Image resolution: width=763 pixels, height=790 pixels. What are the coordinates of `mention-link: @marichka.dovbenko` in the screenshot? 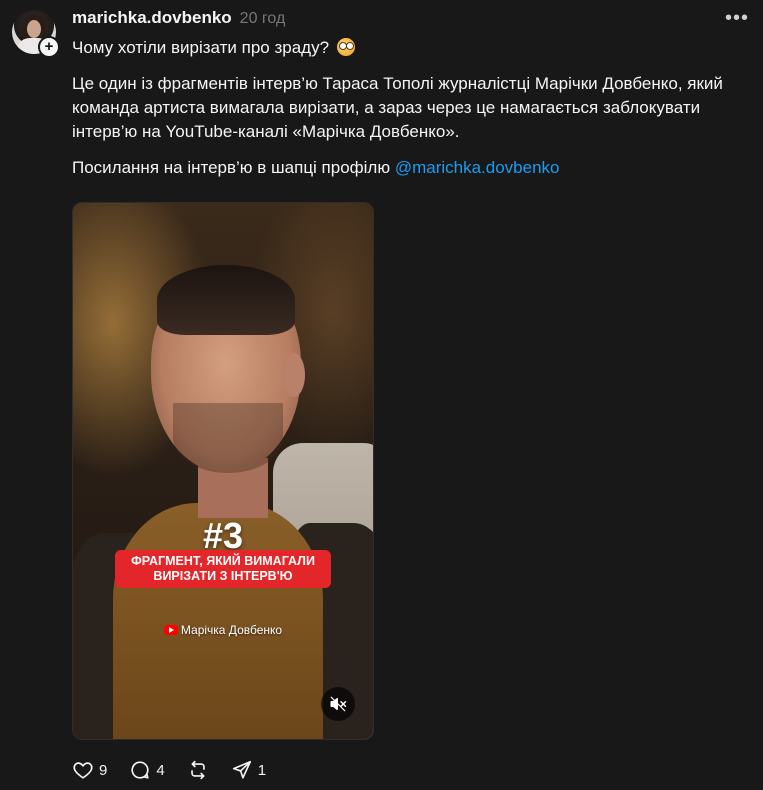 It's located at (477, 167).